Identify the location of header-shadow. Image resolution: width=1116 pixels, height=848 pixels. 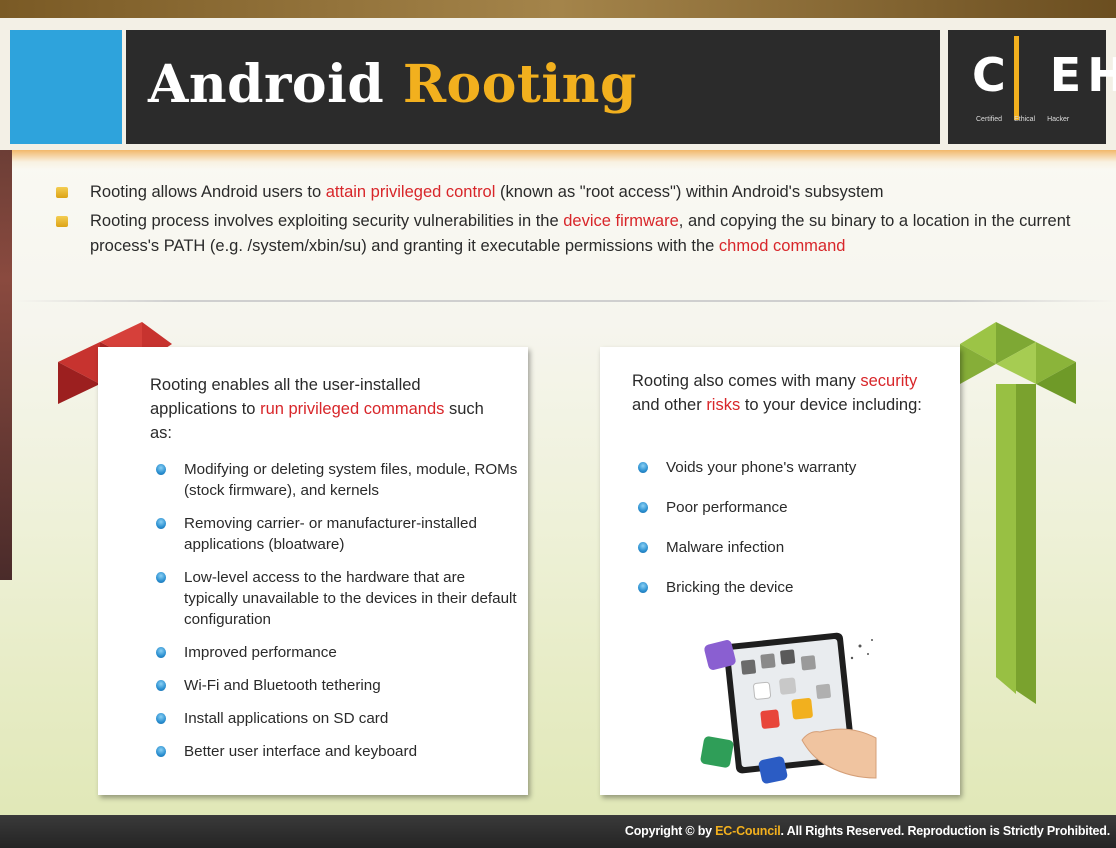
(558, 160).